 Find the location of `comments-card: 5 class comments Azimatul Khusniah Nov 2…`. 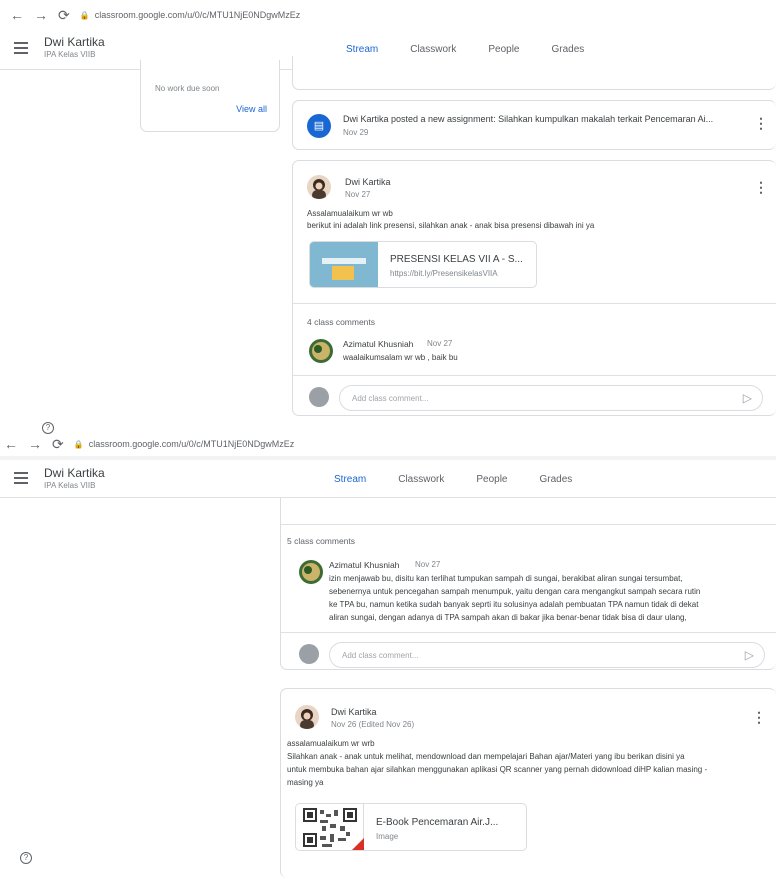

comments-card: 5 class comments Azimatul Khusniah Nov 2… is located at coordinates (528, 584).